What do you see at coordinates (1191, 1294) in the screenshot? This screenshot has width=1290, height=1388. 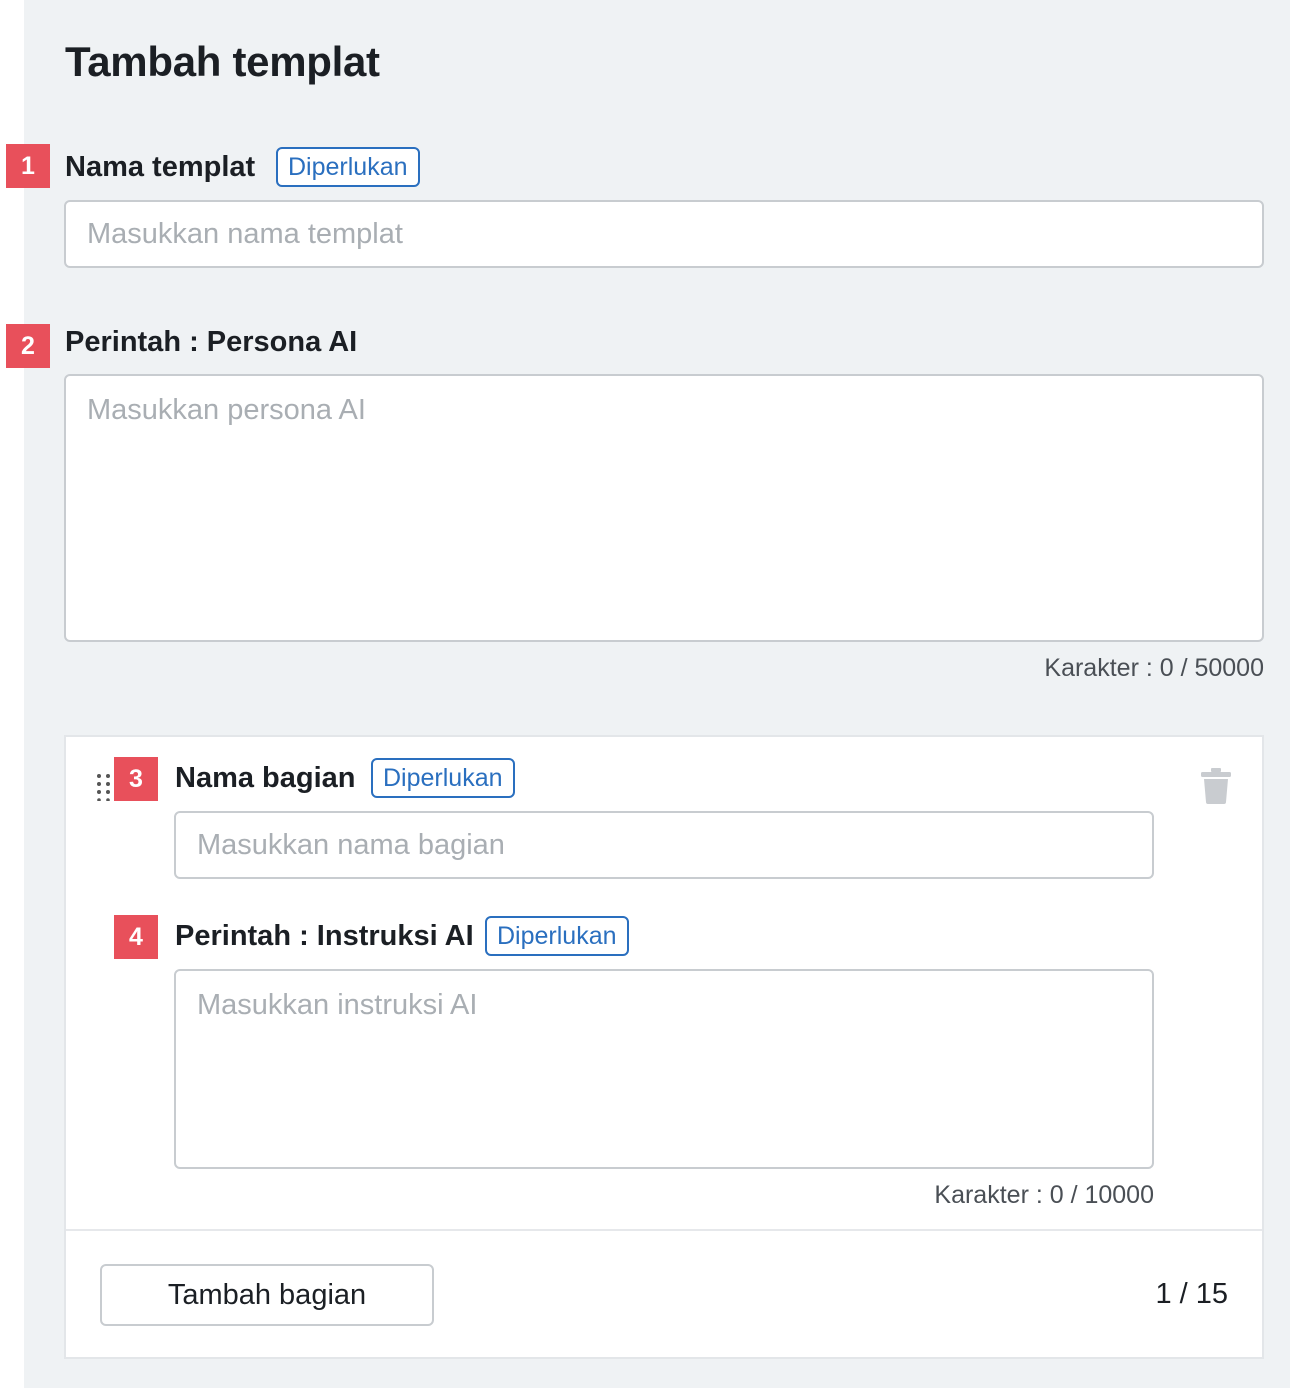 I see `section-count: 1 / 15` at bounding box center [1191, 1294].